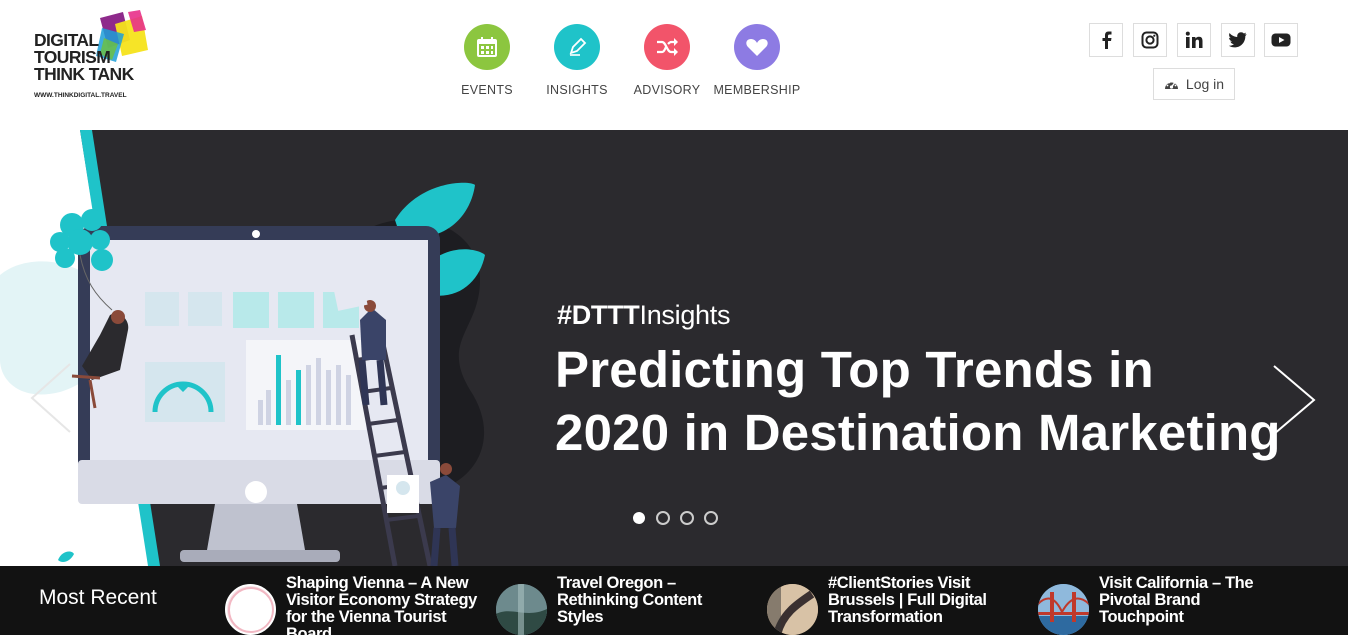 Image resolution: width=1348 pixels, height=635 pixels. I want to click on twitter-icon, so click(1238, 40).